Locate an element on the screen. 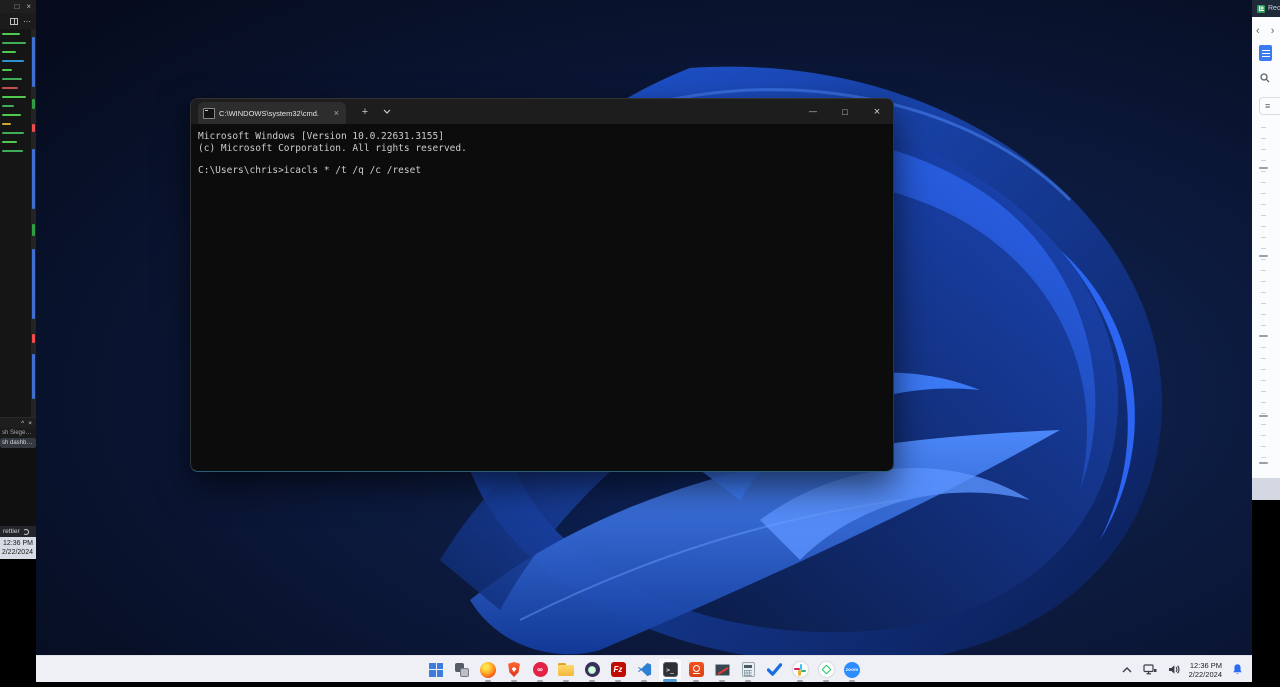 Image resolution: width=1280 pixels, height=687 pixels. windows-logo-icon is located at coordinates (436, 669).